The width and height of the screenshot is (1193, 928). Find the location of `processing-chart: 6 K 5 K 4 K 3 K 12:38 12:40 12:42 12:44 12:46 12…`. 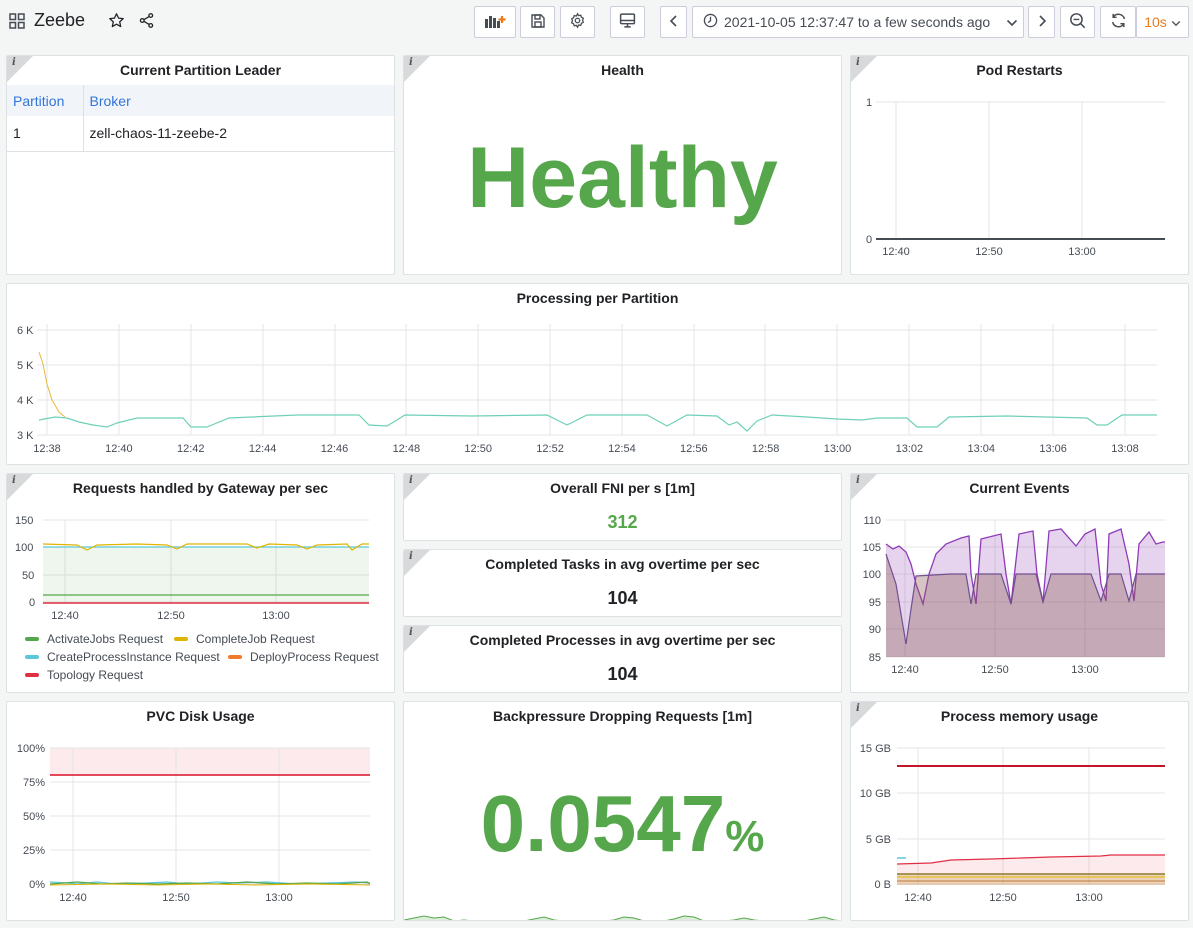

processing-chart: 6 K 5 K 4 K 3 K 12:38 12:40 12:42 12:44 12:46 12… is located at coordinates (587, 389).